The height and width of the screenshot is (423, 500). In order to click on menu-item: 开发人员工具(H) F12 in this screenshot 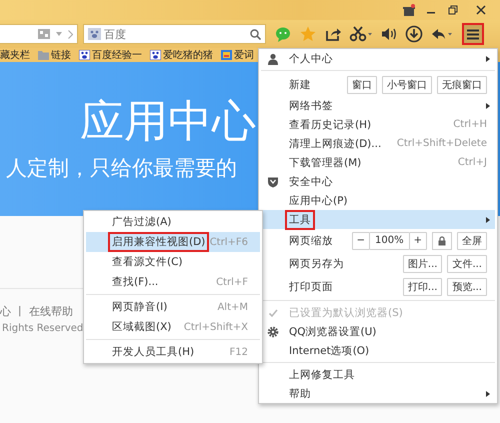, I will do `click(173, 352)`.